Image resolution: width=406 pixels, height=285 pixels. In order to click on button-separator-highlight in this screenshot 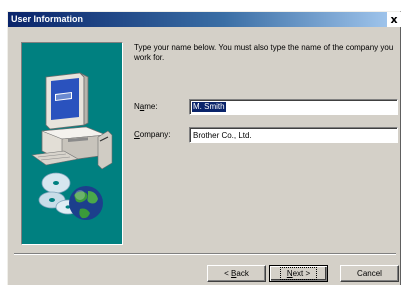, I will do `click(205, 254)`.